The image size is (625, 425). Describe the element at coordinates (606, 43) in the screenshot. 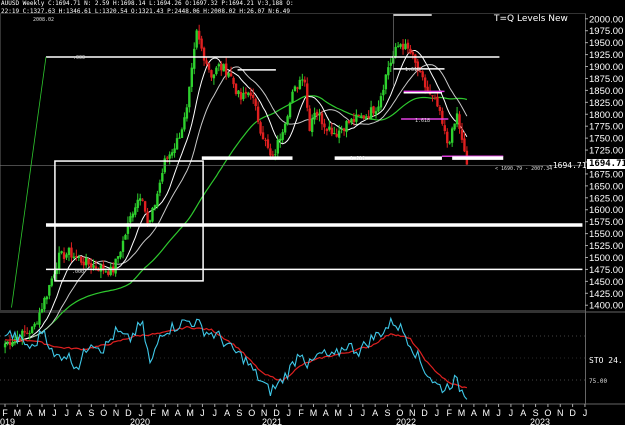

I see `y-tick-label: 1950.00` at that location.